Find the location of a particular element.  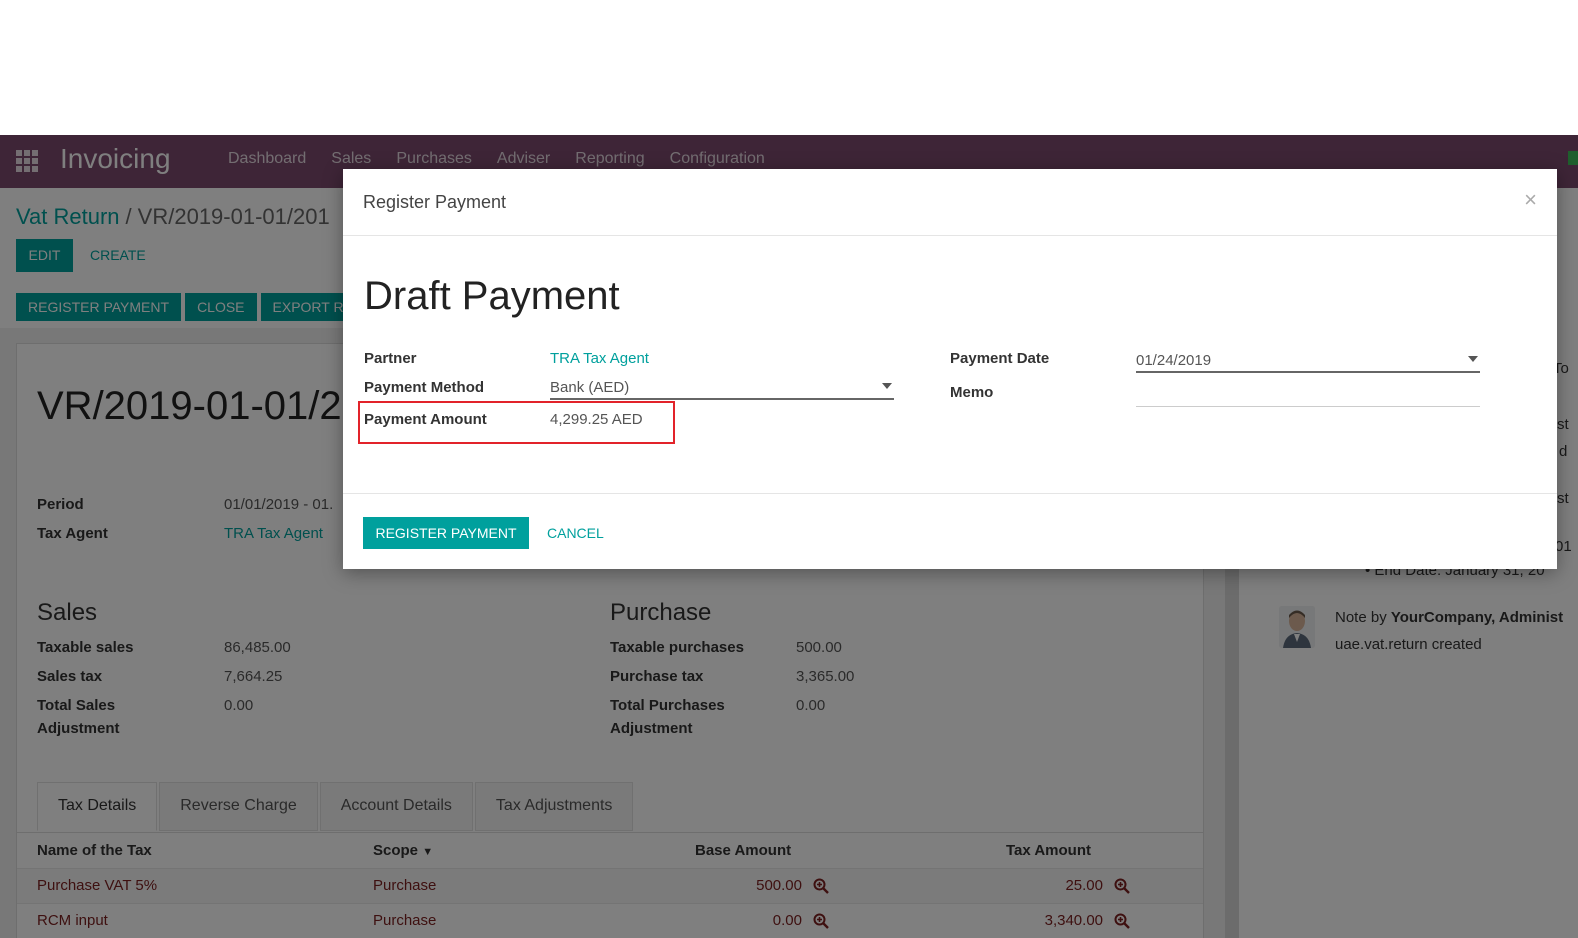

payment-method-select: Bank (AED) is located at coordinates (722, 387).